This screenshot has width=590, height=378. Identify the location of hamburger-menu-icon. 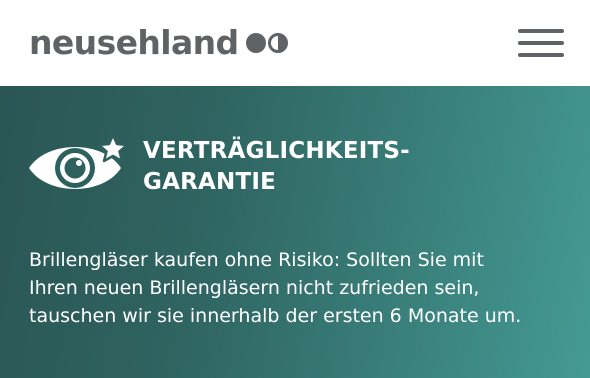
(541, 44).